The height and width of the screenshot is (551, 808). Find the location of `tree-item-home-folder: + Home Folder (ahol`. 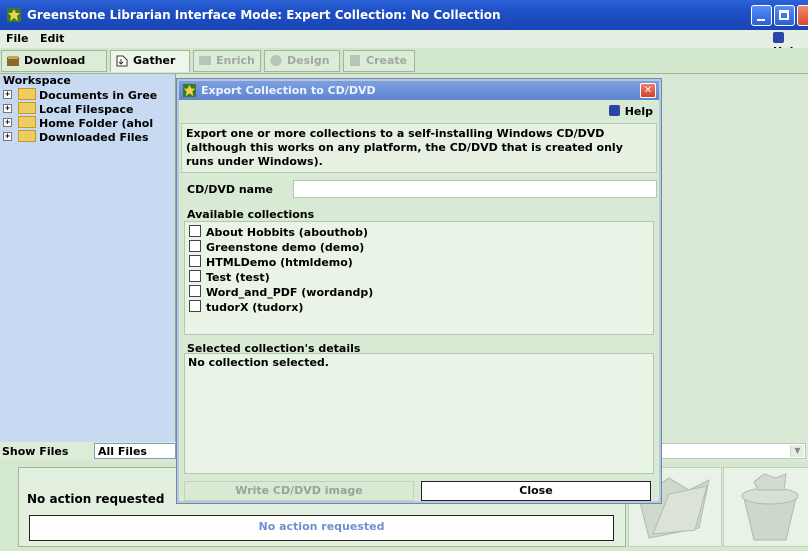

tree-item-home-folder: + Home Folder (ahol is located at coordinates (78, 123).